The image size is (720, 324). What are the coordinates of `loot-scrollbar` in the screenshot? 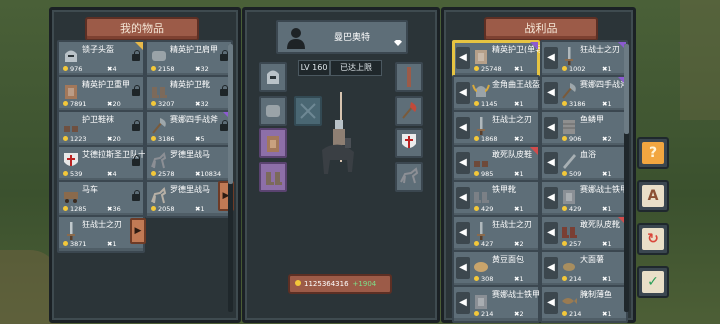 It's located at (626, 178).